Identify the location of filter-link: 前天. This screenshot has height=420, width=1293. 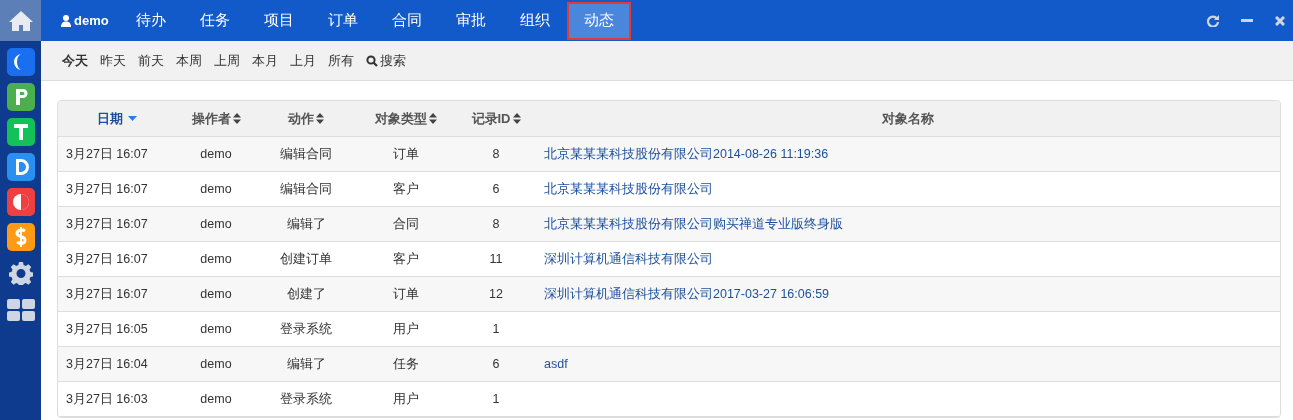
(151, 60).